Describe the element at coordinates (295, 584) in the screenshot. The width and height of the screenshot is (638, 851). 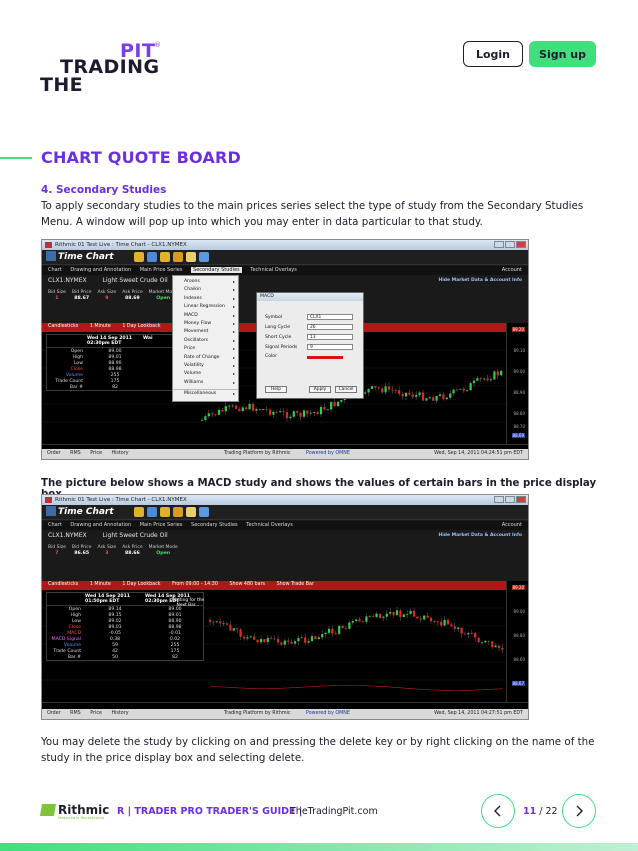
I see `ctrl-show-trade-bar: Show Trade Bar` at that location.